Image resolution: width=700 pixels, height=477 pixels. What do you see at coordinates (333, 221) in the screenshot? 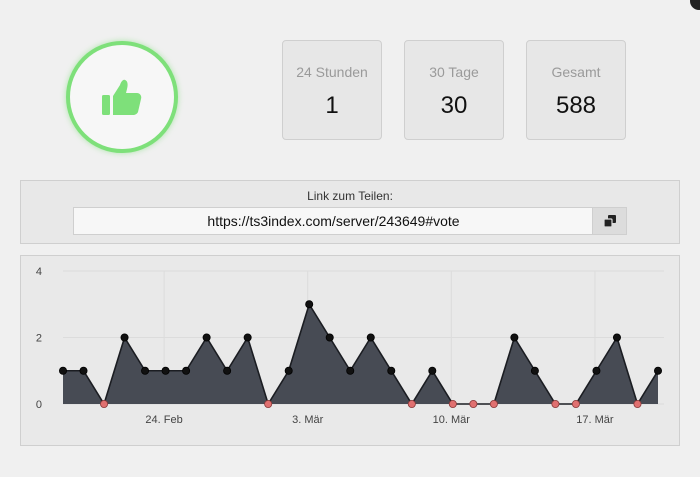
I see `share-link-input: https://ts3index.com/server/243649#vote` at bounding box center [333, 221].